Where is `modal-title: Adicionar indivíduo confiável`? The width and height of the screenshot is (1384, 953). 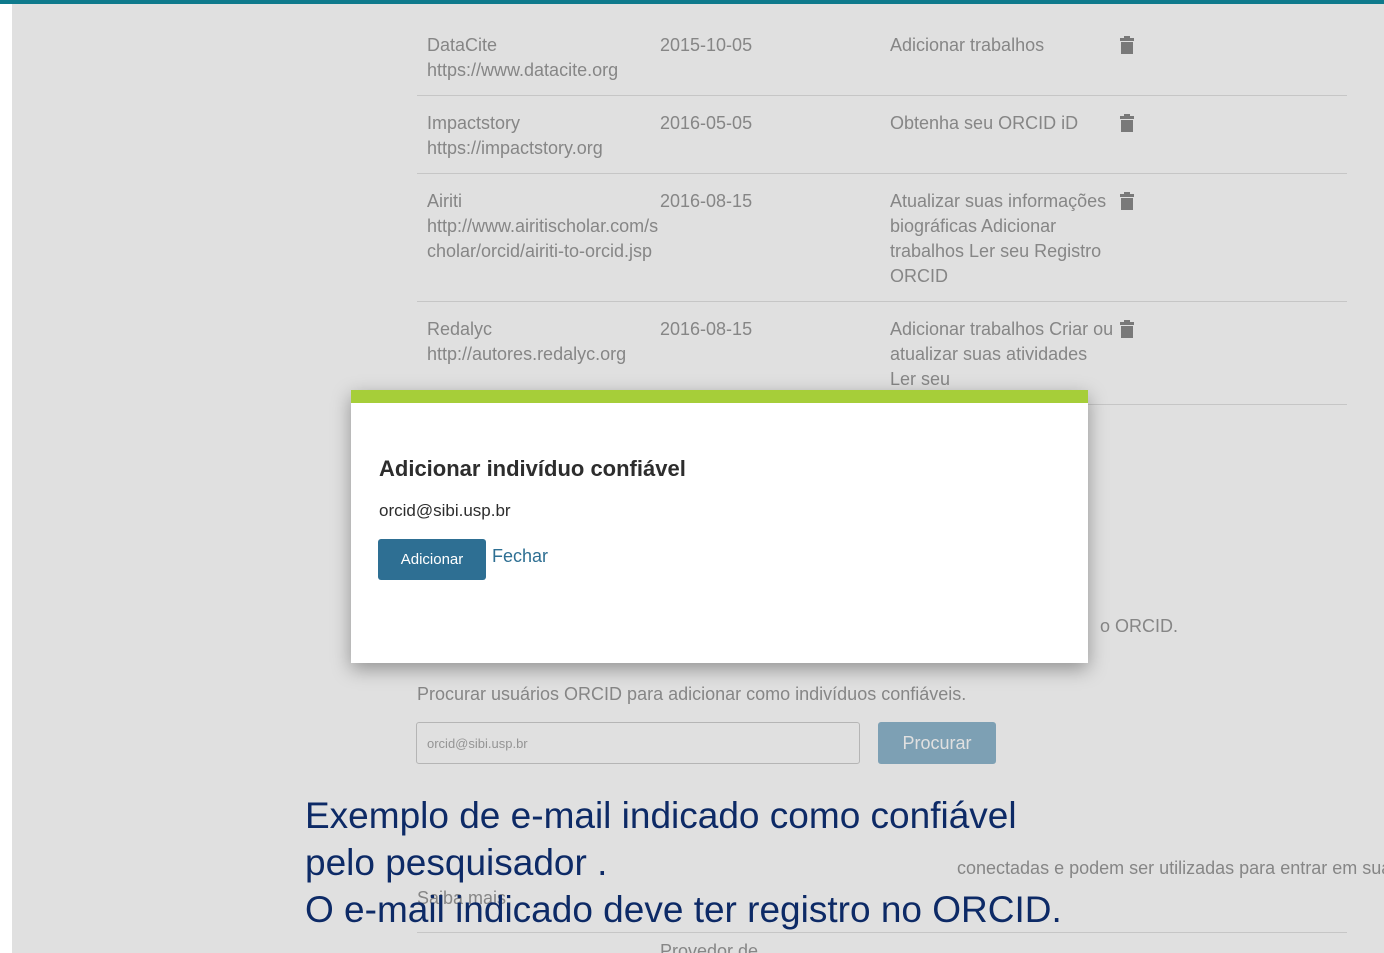 modal-title: Adicionar indivíduo confiável is located at coordinates (532, 468).